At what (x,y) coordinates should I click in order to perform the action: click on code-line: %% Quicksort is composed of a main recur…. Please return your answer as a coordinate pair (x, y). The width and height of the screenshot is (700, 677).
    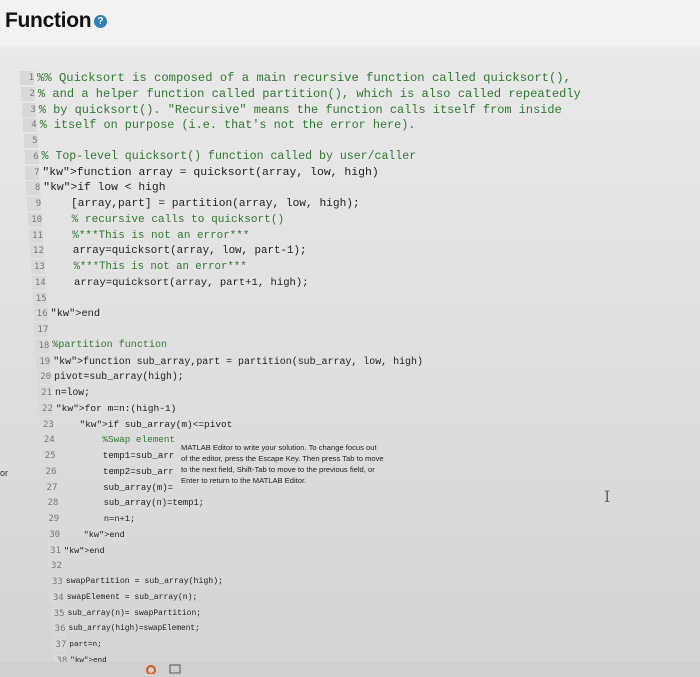
    Looking at the image, I should click on (304, 78).